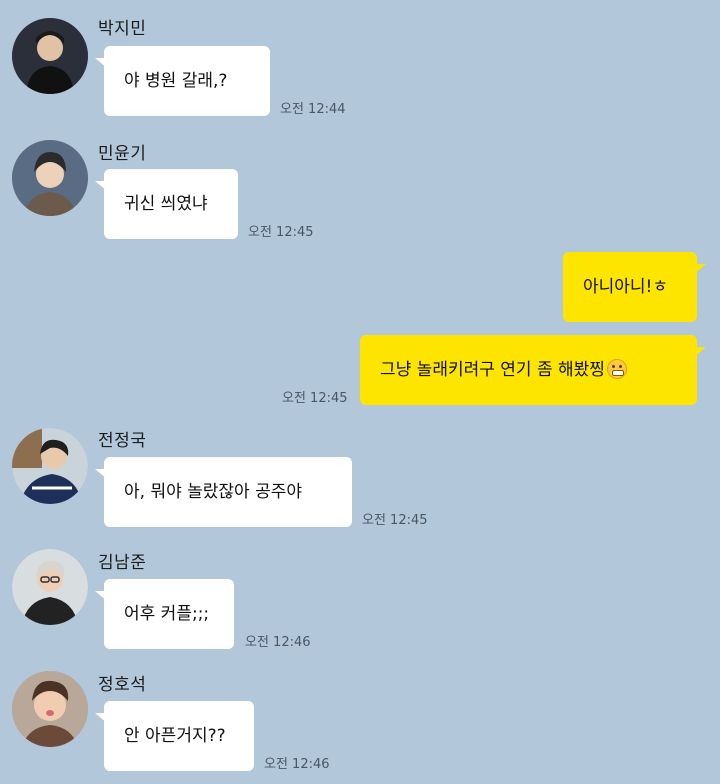  I want to click on message-text: 야 병원 갈래,?, so click(176, 81).